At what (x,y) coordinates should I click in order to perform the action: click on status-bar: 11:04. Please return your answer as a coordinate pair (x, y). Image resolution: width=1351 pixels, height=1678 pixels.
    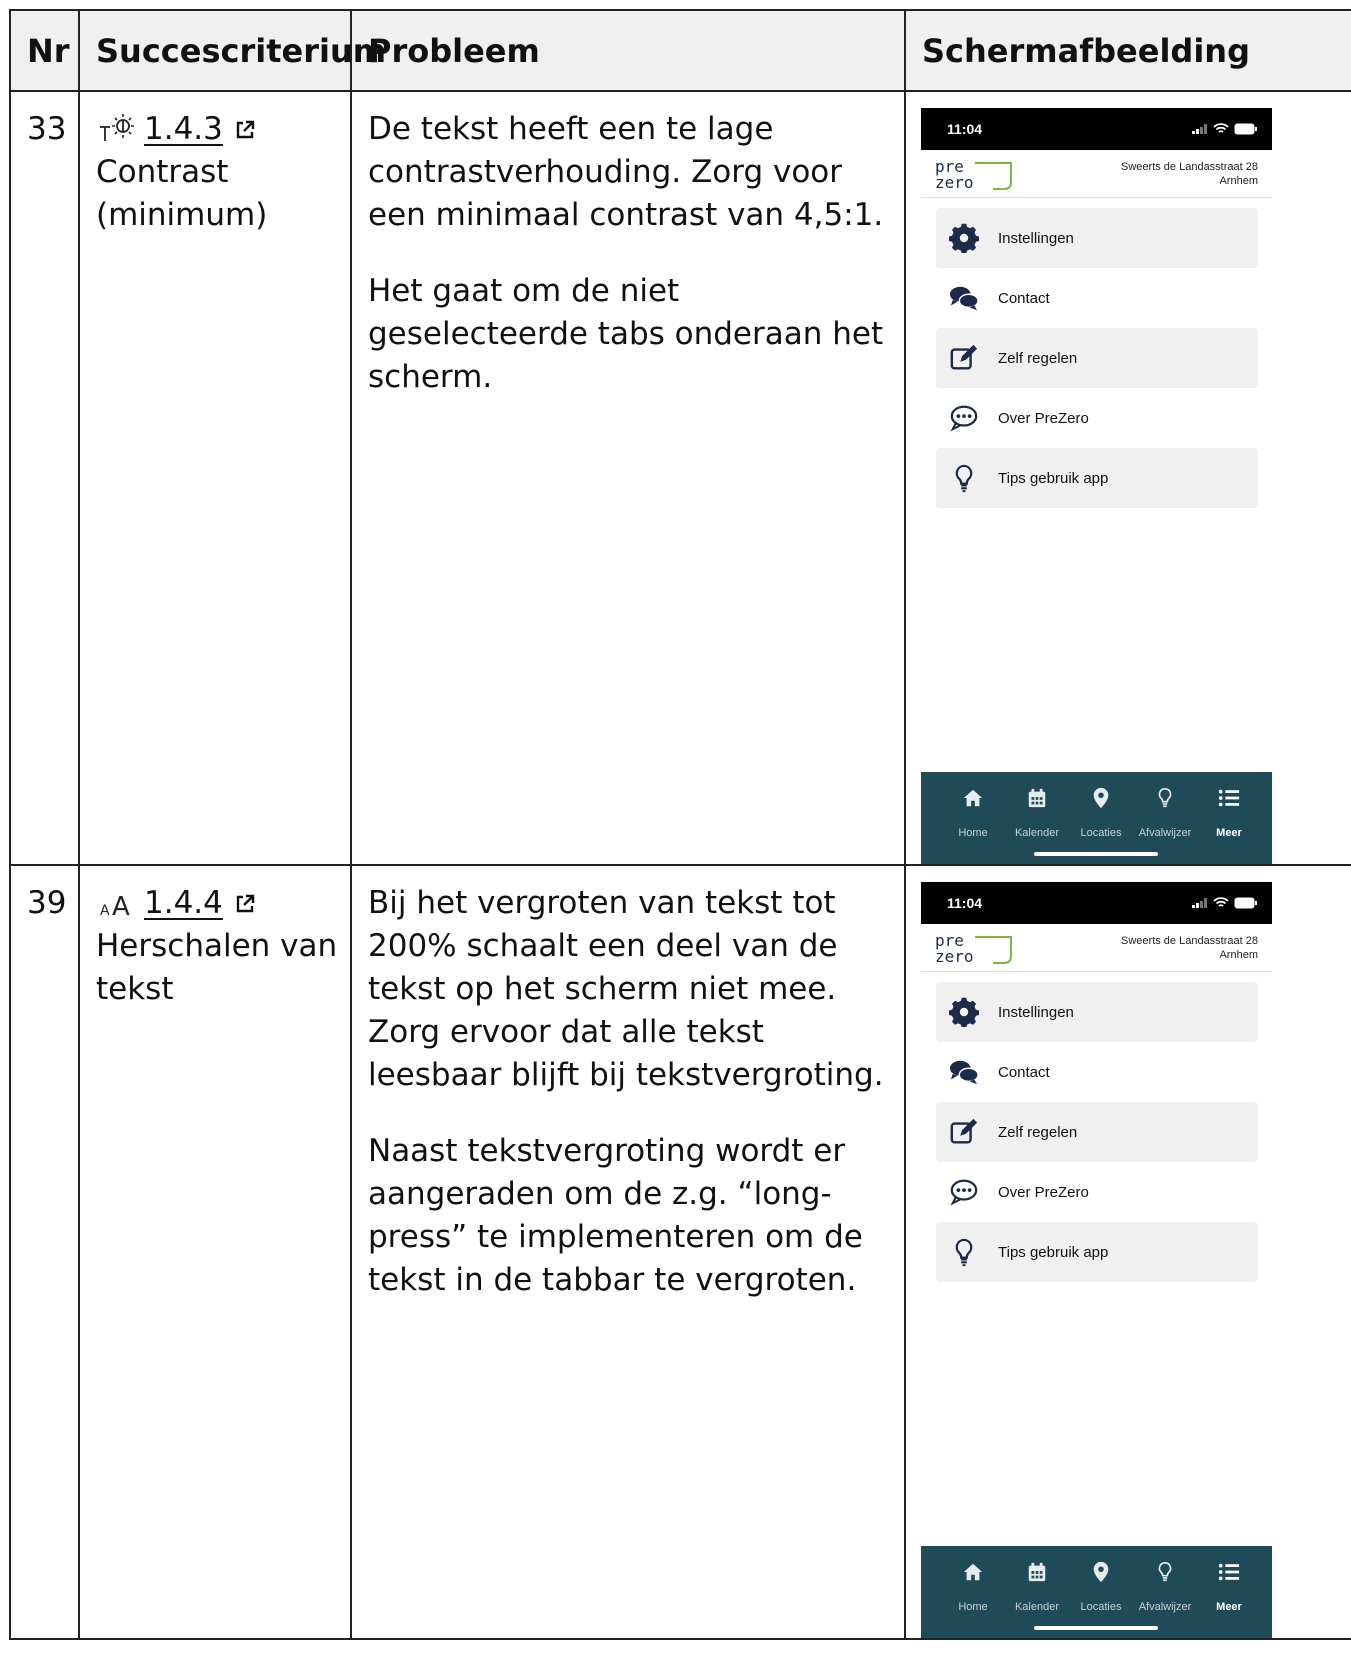
    Looking at the image, I should click on (1096, 129).